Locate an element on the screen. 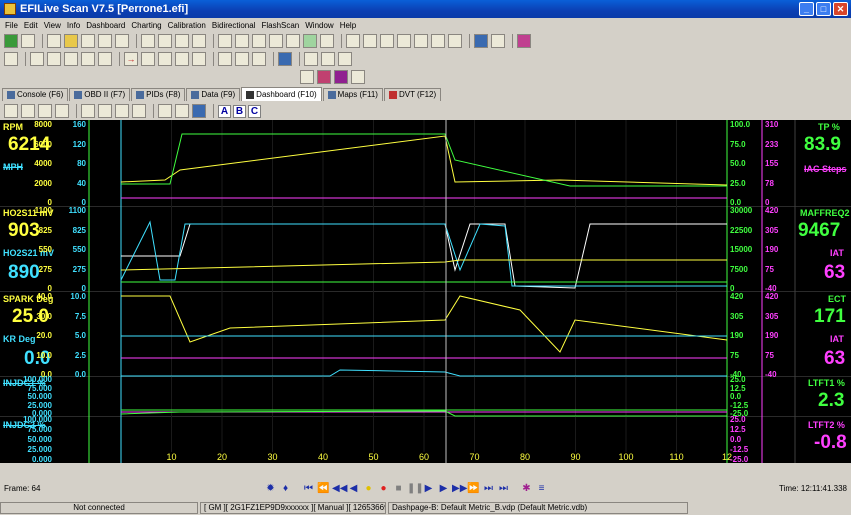 The height and width of the screenshot is (515, 851). arrow-right-icon: → is located at coordinates (131, 59).